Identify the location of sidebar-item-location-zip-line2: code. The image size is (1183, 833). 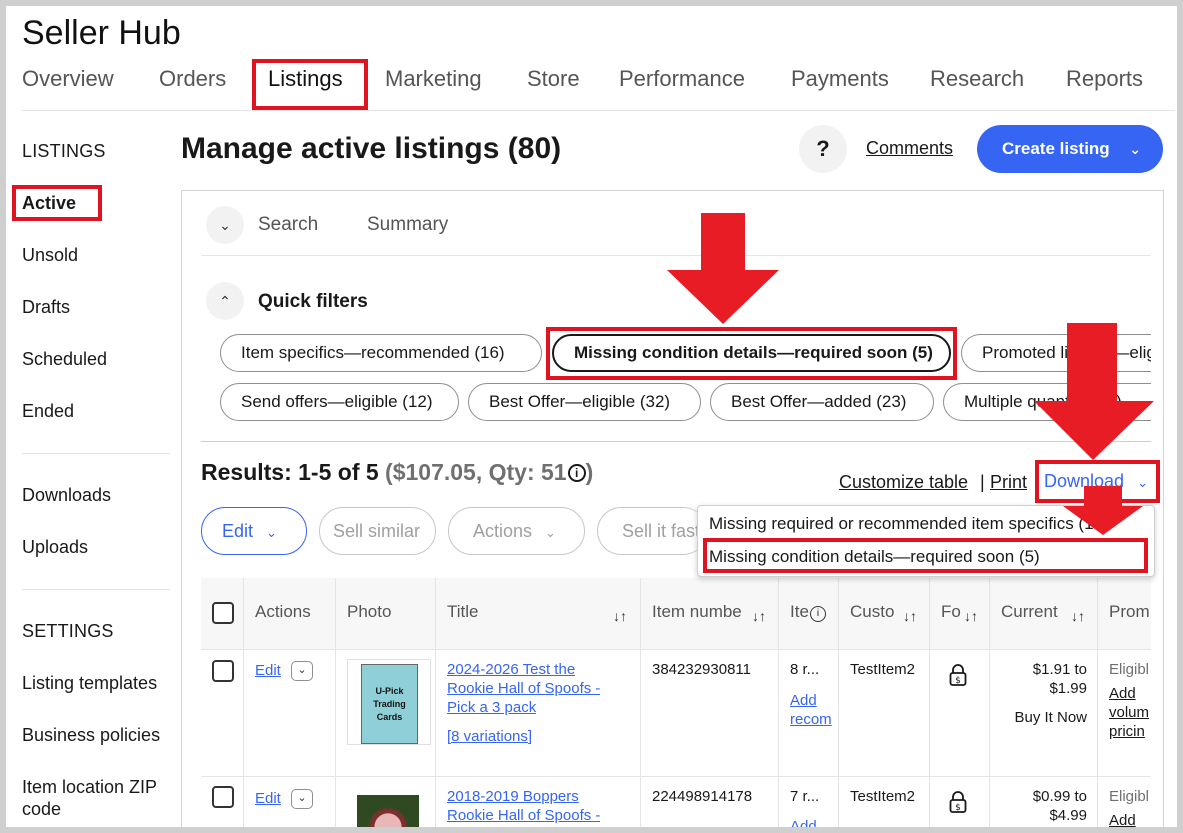
(41, 809).